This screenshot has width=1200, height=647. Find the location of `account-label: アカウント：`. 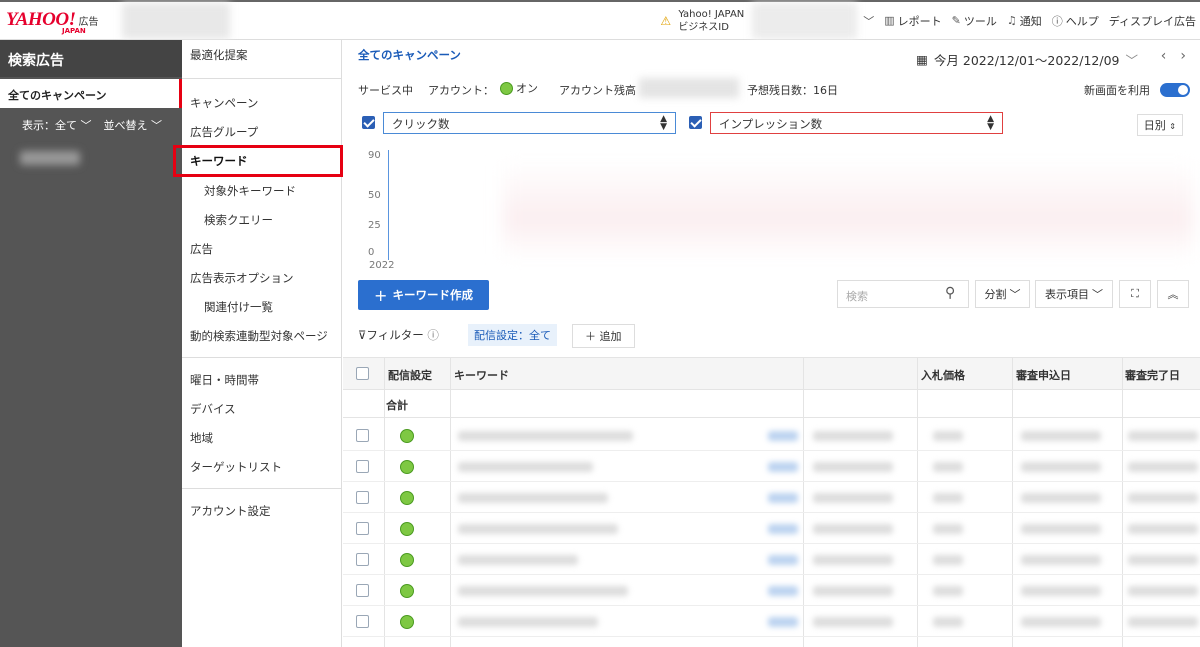

account-label: アカウント： is located at coordinates (461, 90).